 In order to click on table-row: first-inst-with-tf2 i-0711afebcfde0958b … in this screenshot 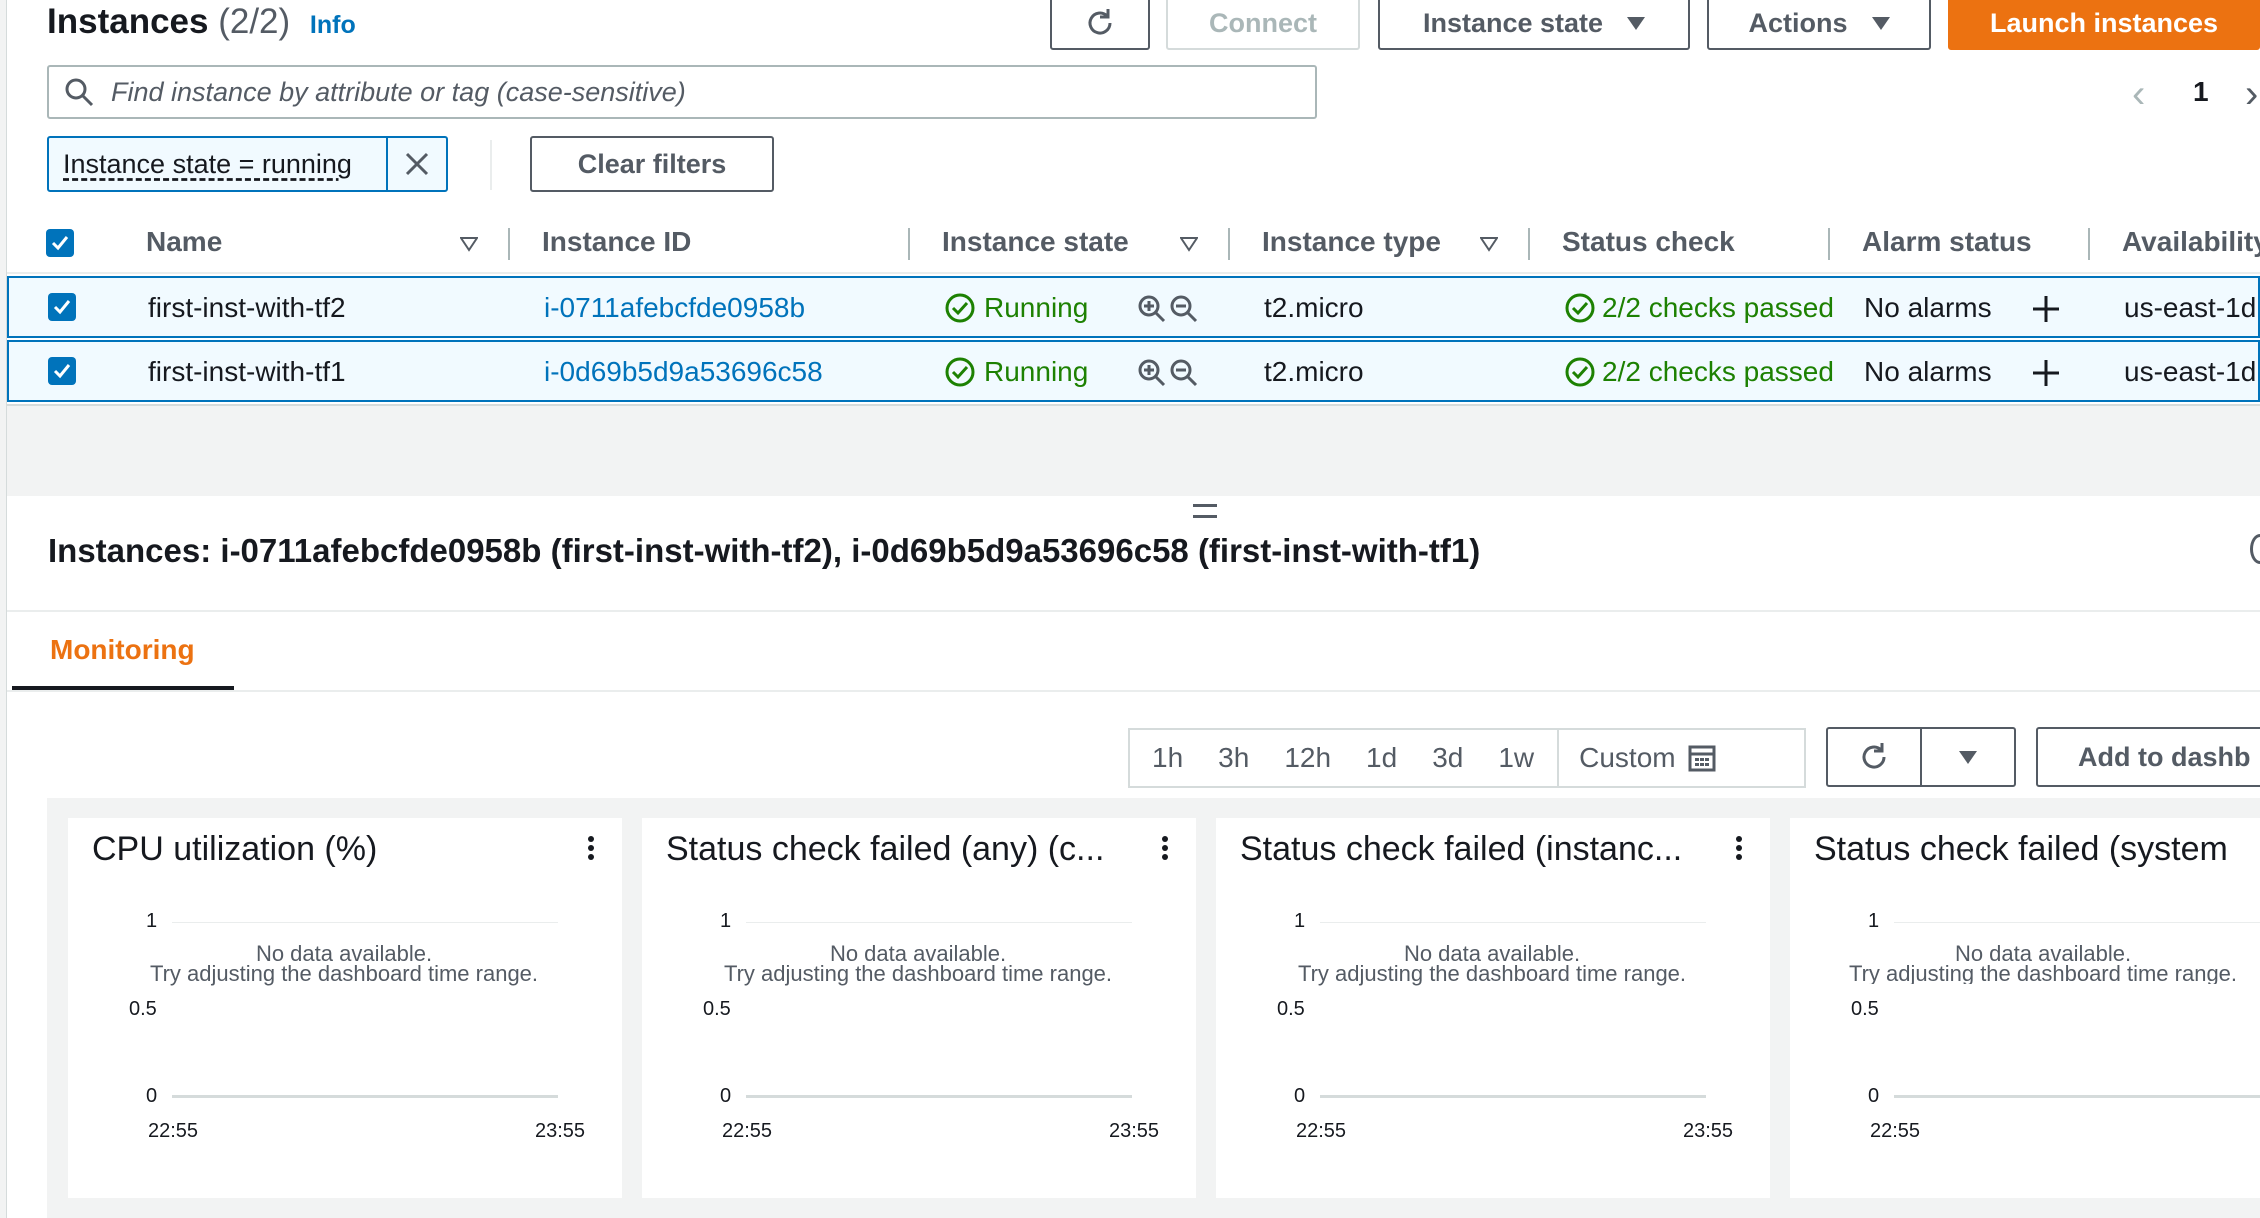, I will do `click(1133, 307)`.